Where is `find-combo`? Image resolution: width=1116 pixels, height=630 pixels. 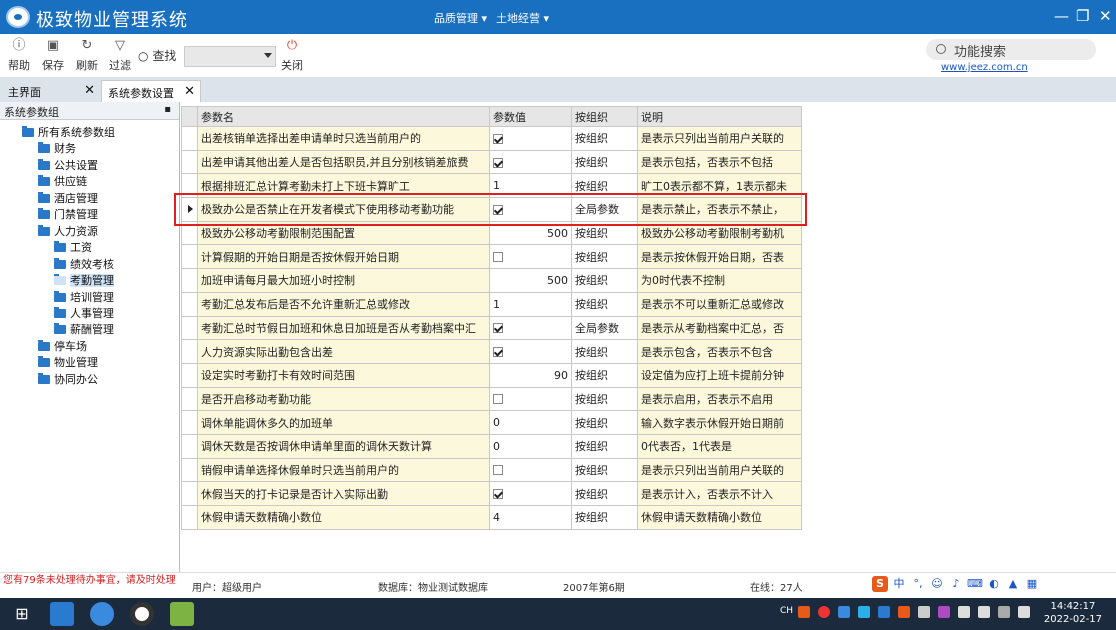
find-combo is located at coordinates (230, 56).